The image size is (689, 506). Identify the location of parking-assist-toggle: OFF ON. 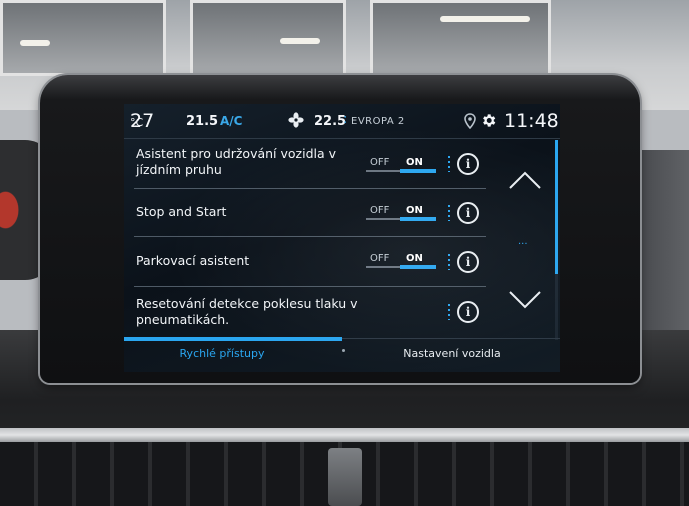
(403, 261).